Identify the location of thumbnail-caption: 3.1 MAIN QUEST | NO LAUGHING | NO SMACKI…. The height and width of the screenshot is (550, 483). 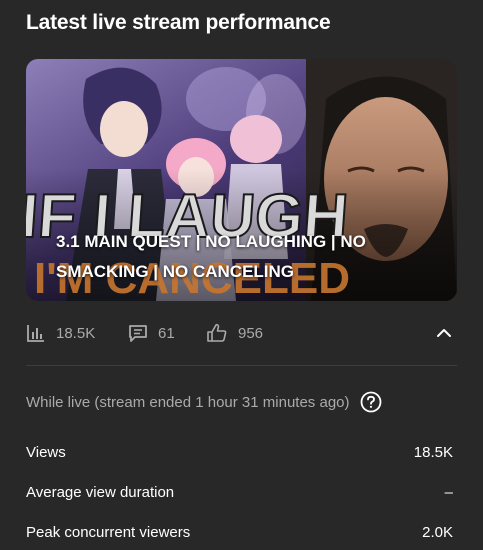
(236, 257).